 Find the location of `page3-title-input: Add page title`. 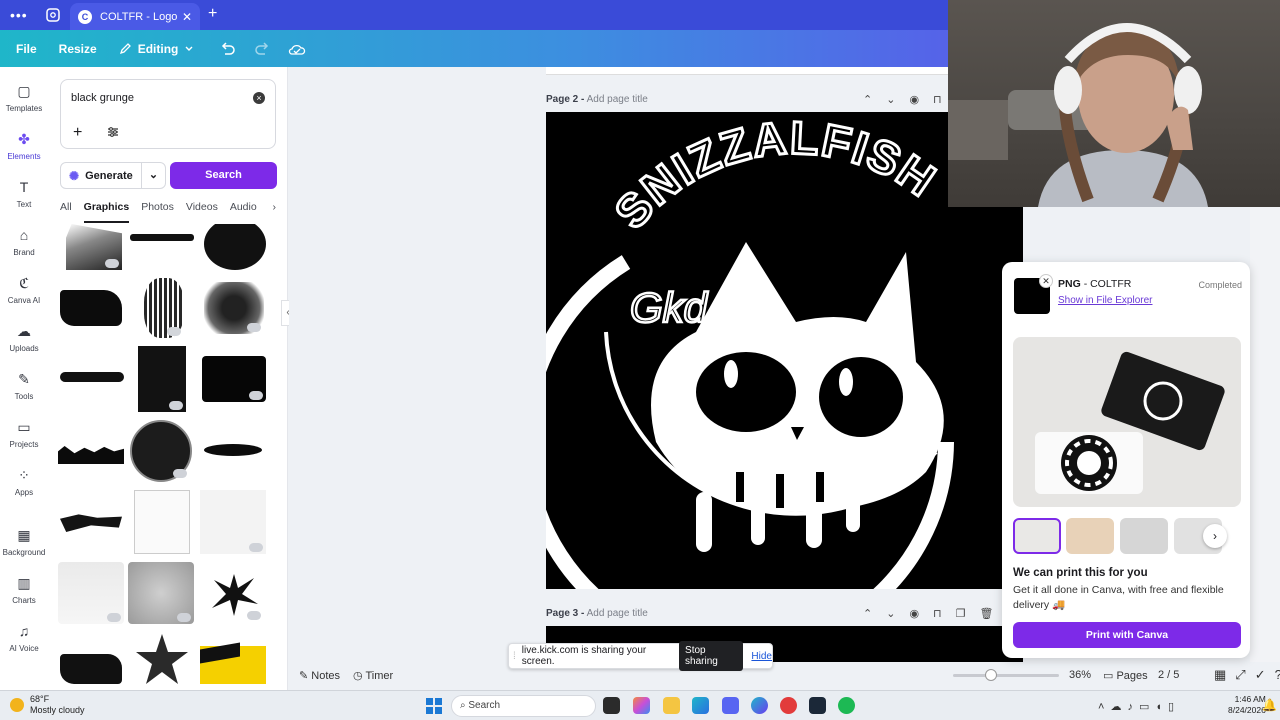

page3-title-input: Add page title is located at coordinates (617, 613).